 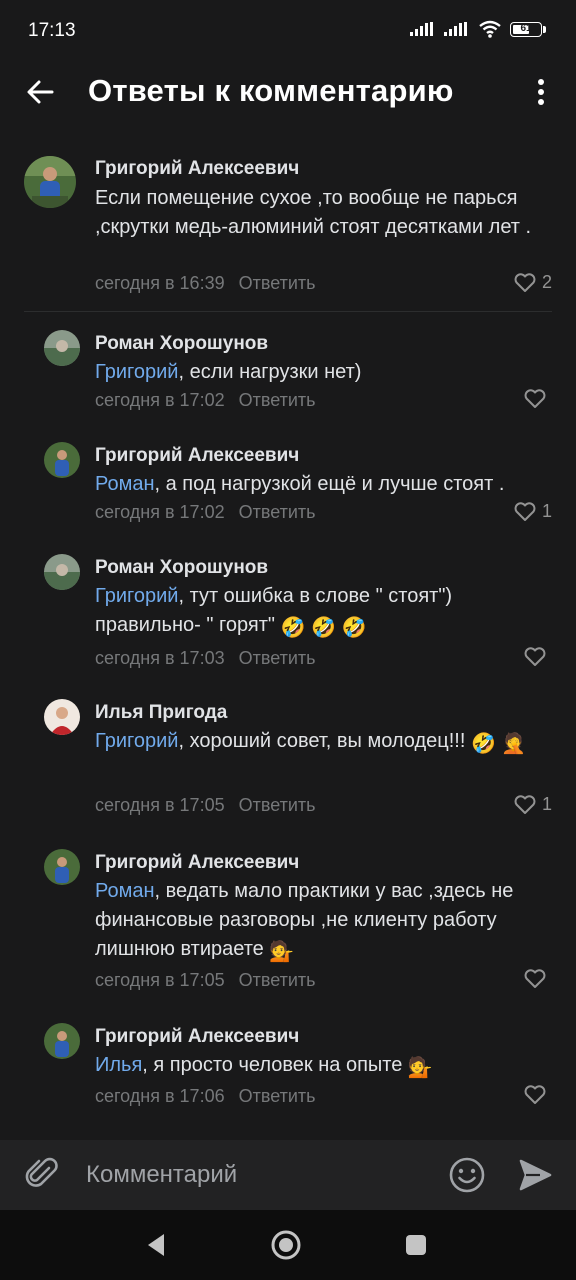 I want to click on comment-meta: сегодня в 17:02 Ответить, so click(x=205, y=512).